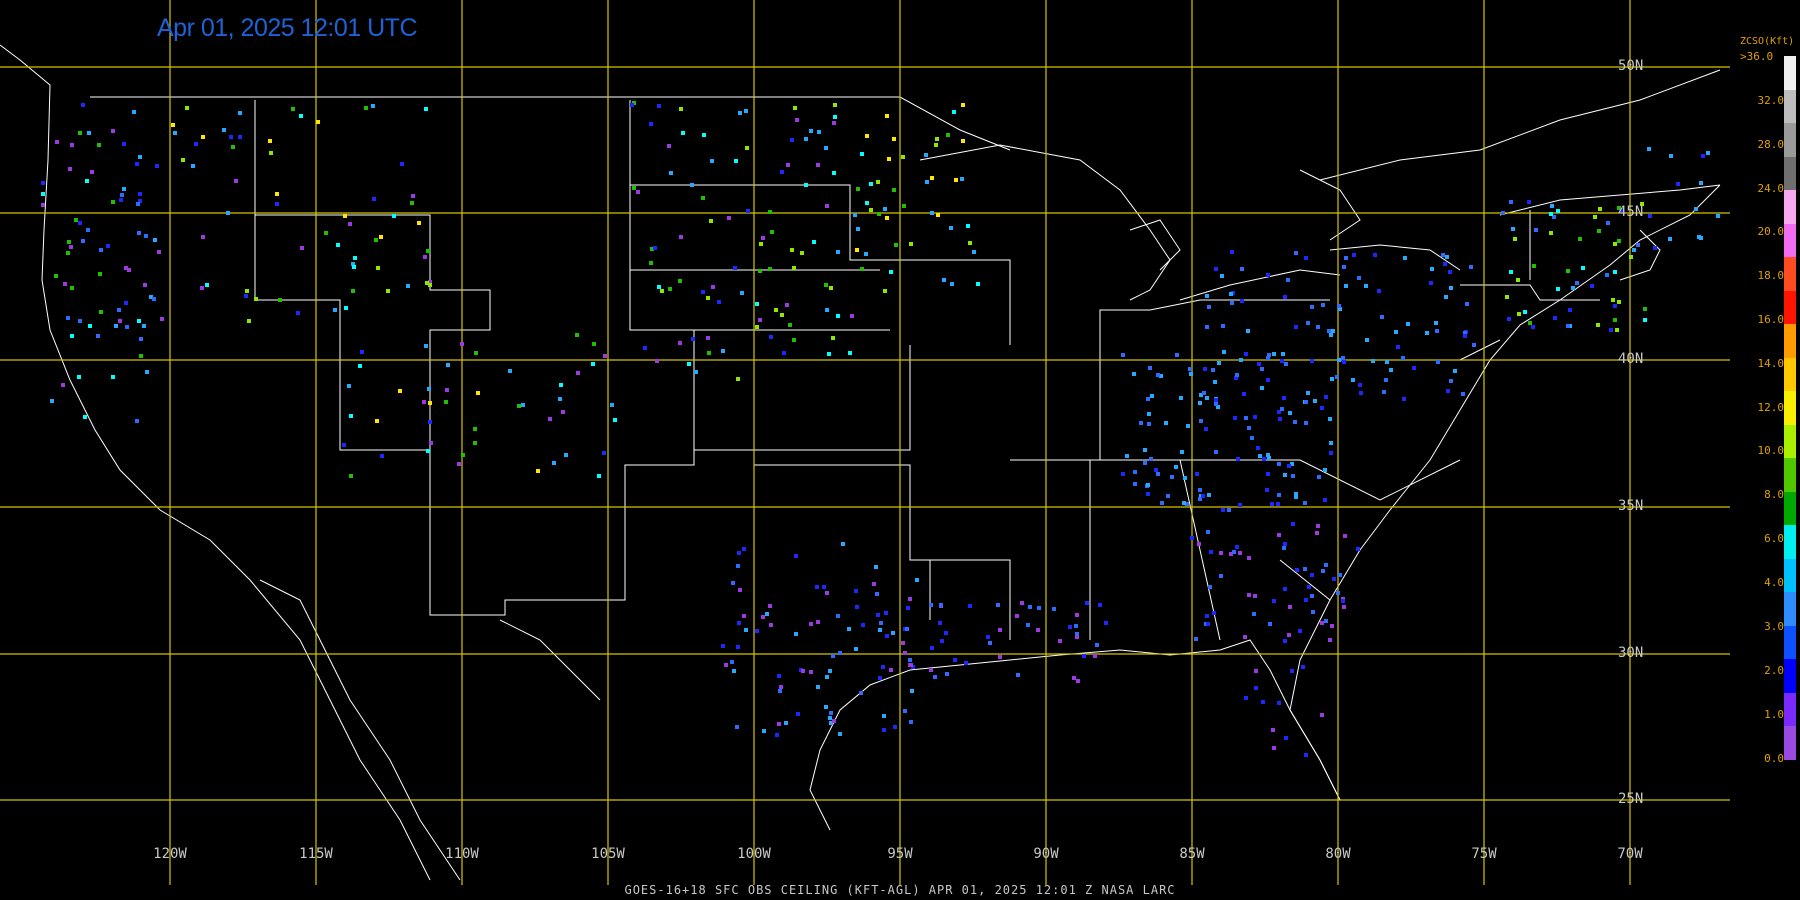  What do you see at coordinates (170, 854) in the screenshot?
I see `longitude-label: 120W` at bounding box center [170, 854].